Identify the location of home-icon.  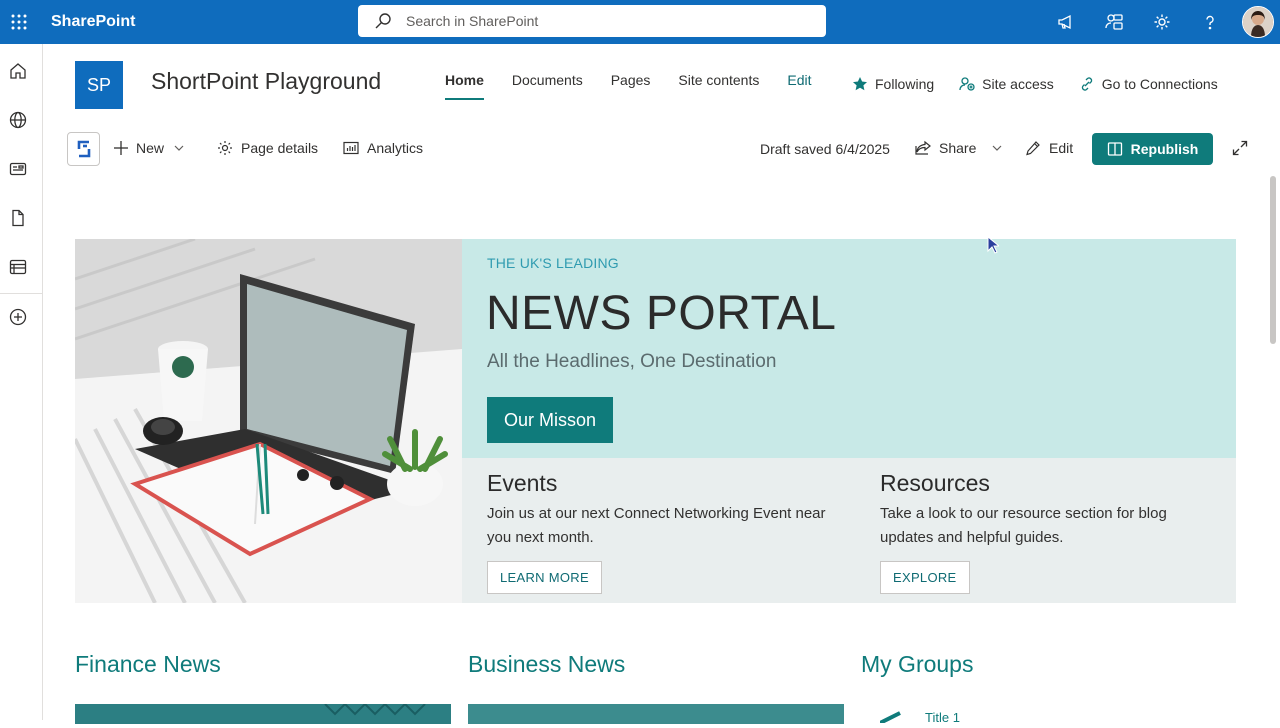
(18, 71).